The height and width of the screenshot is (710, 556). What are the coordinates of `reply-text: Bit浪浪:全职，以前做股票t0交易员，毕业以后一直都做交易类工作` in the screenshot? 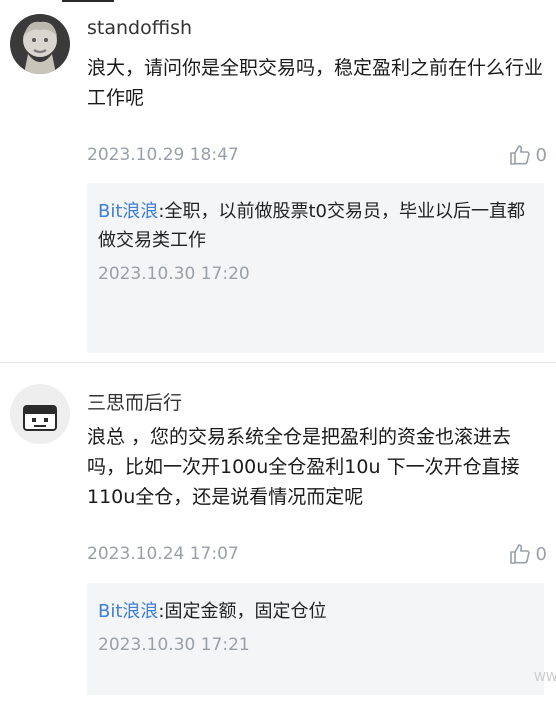 It's located at (318, 226).